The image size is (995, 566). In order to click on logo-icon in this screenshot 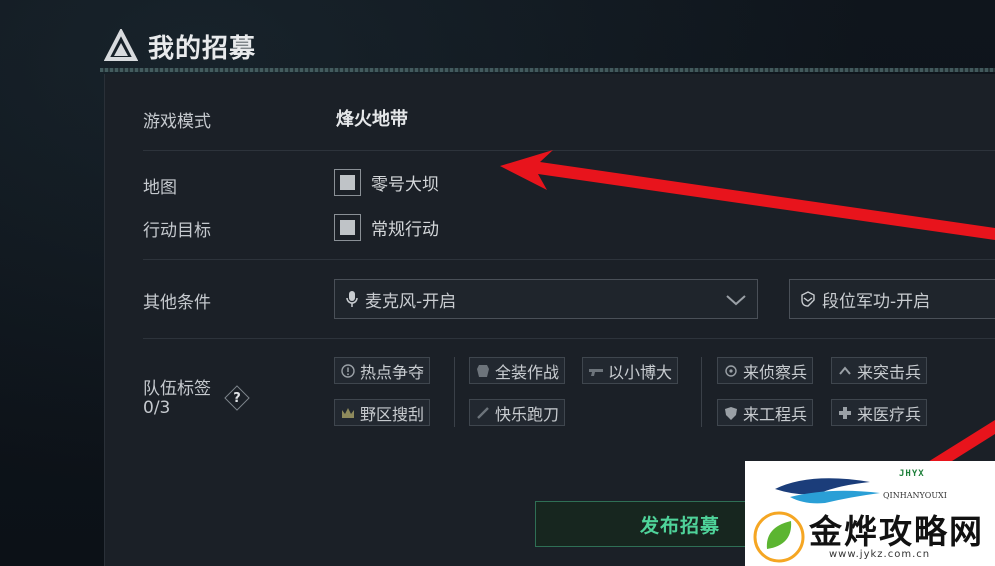, I will do `click(121, 45)`.